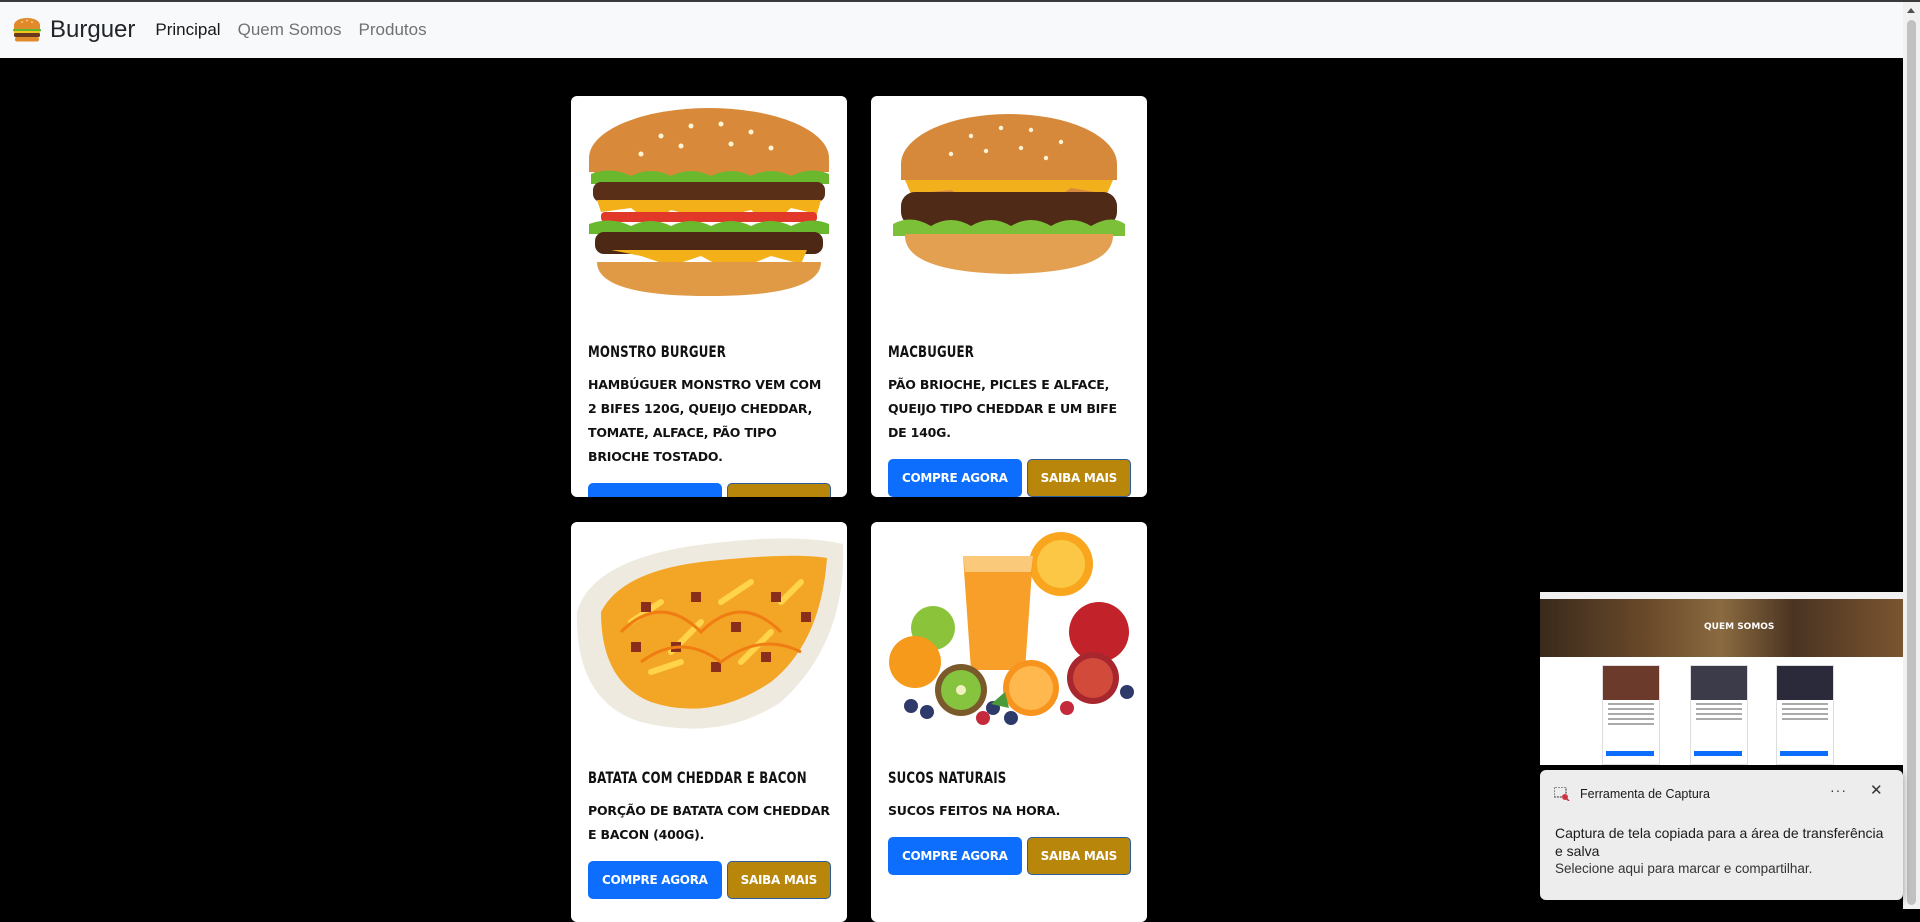  I want to click on scroll-up-arrow-icon, so click(1911, 10).